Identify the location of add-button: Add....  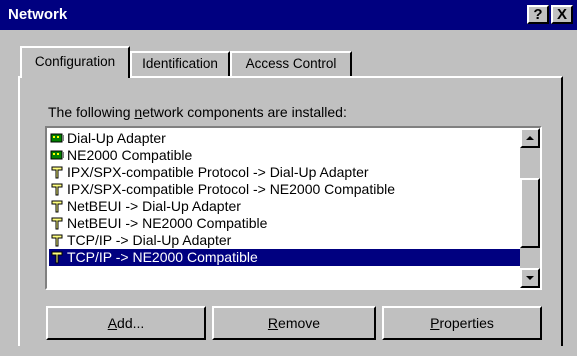
(126, 323).